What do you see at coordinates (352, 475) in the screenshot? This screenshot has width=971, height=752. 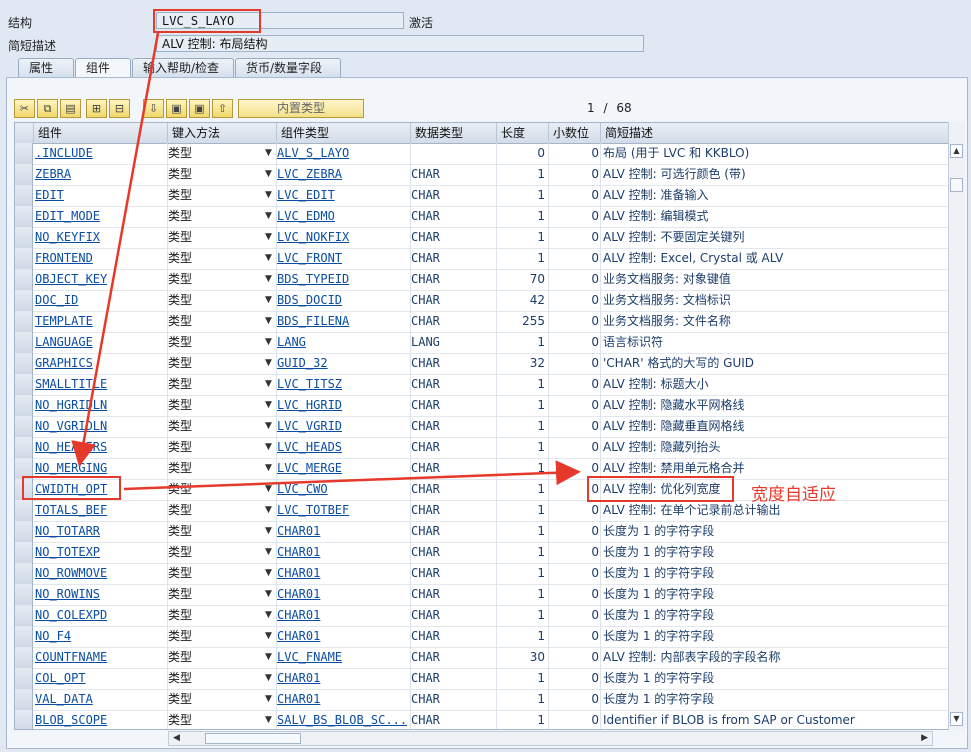 I see `arrow-to-description` at bounding box center [352, 475].